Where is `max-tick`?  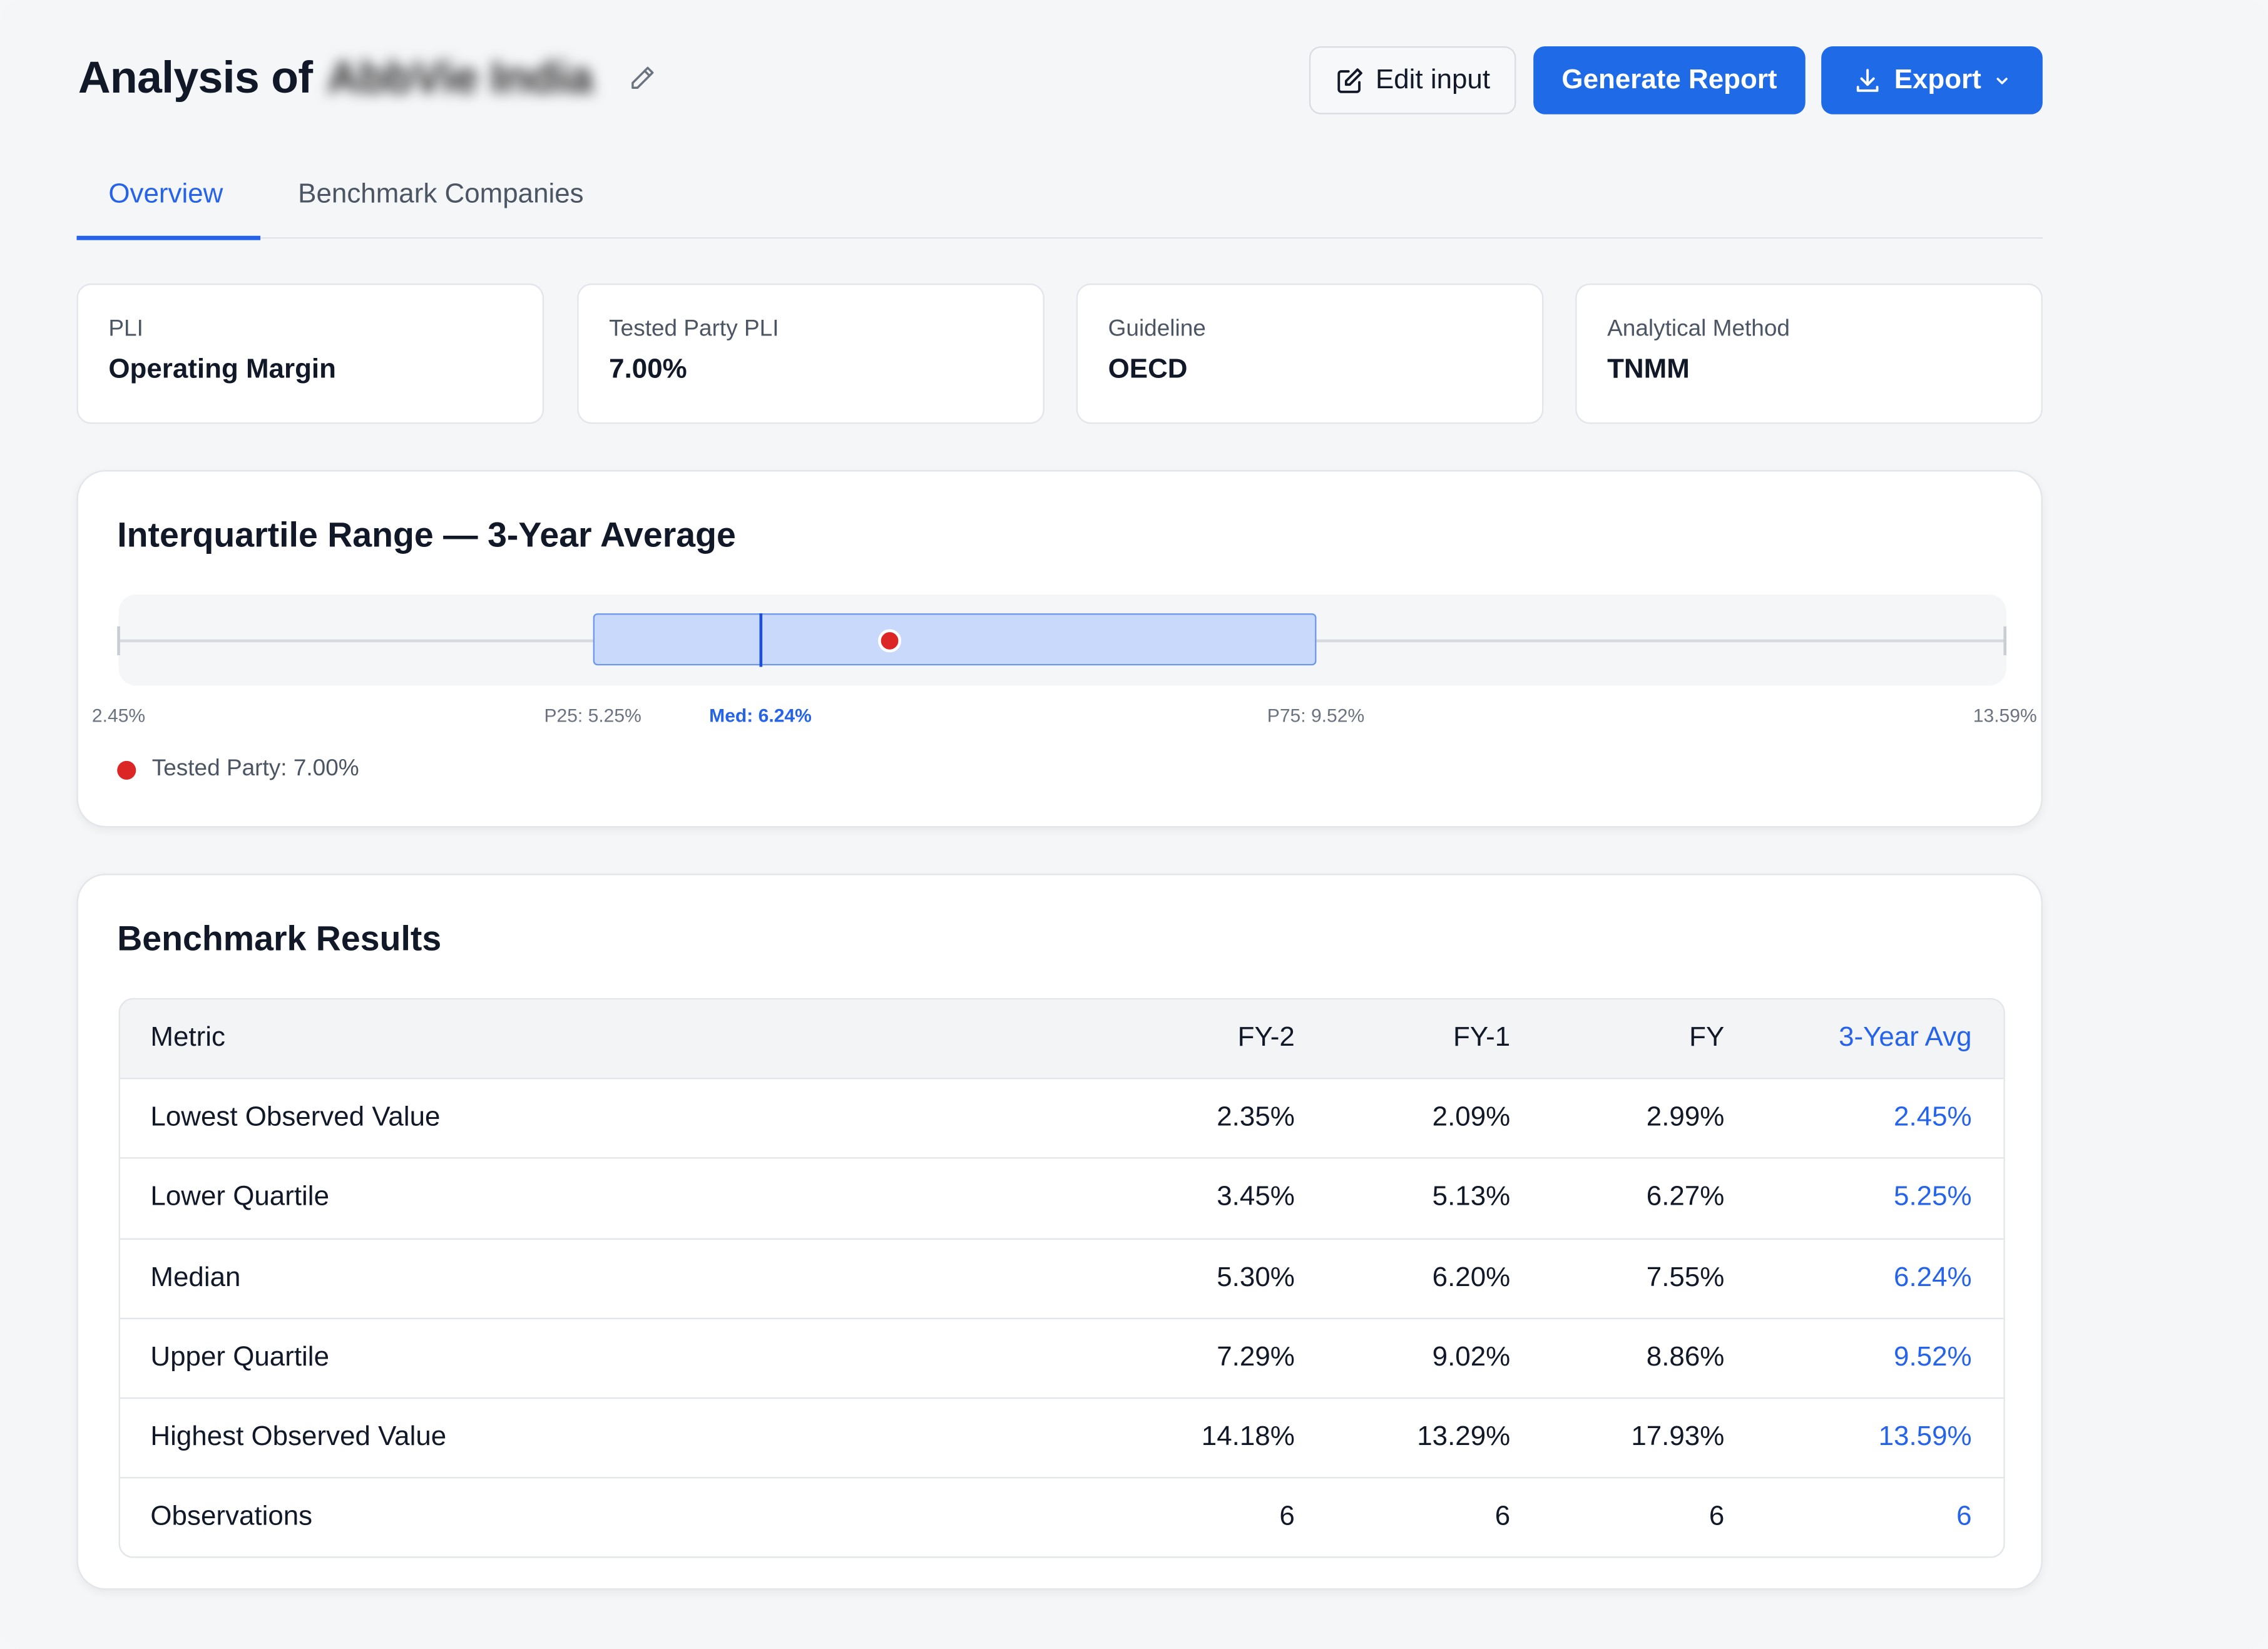 max-tick is located at coordinates (2005, 641).